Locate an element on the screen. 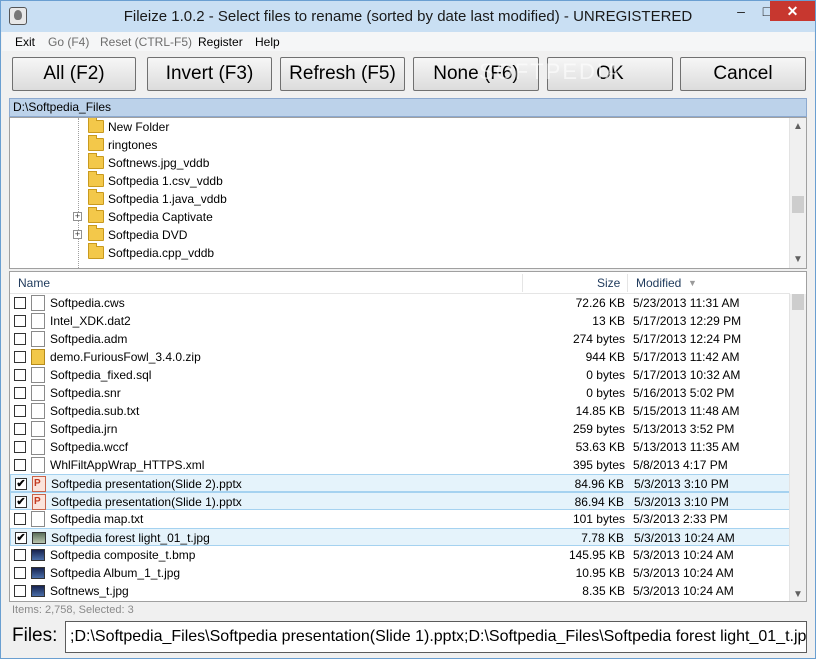 This screenshot has height=659, width=816. column-name: Name is located at coordinates (34, 283).